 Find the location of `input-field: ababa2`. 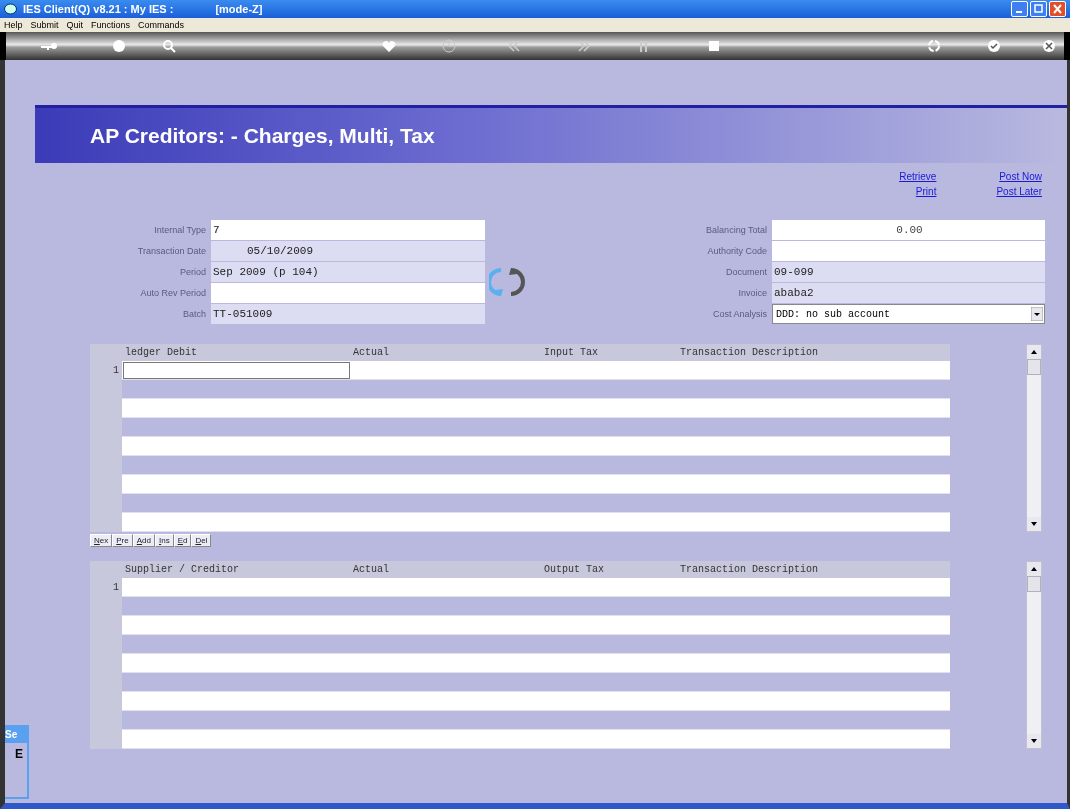

input-field: ababa2 is located at coordinates (908, 293).